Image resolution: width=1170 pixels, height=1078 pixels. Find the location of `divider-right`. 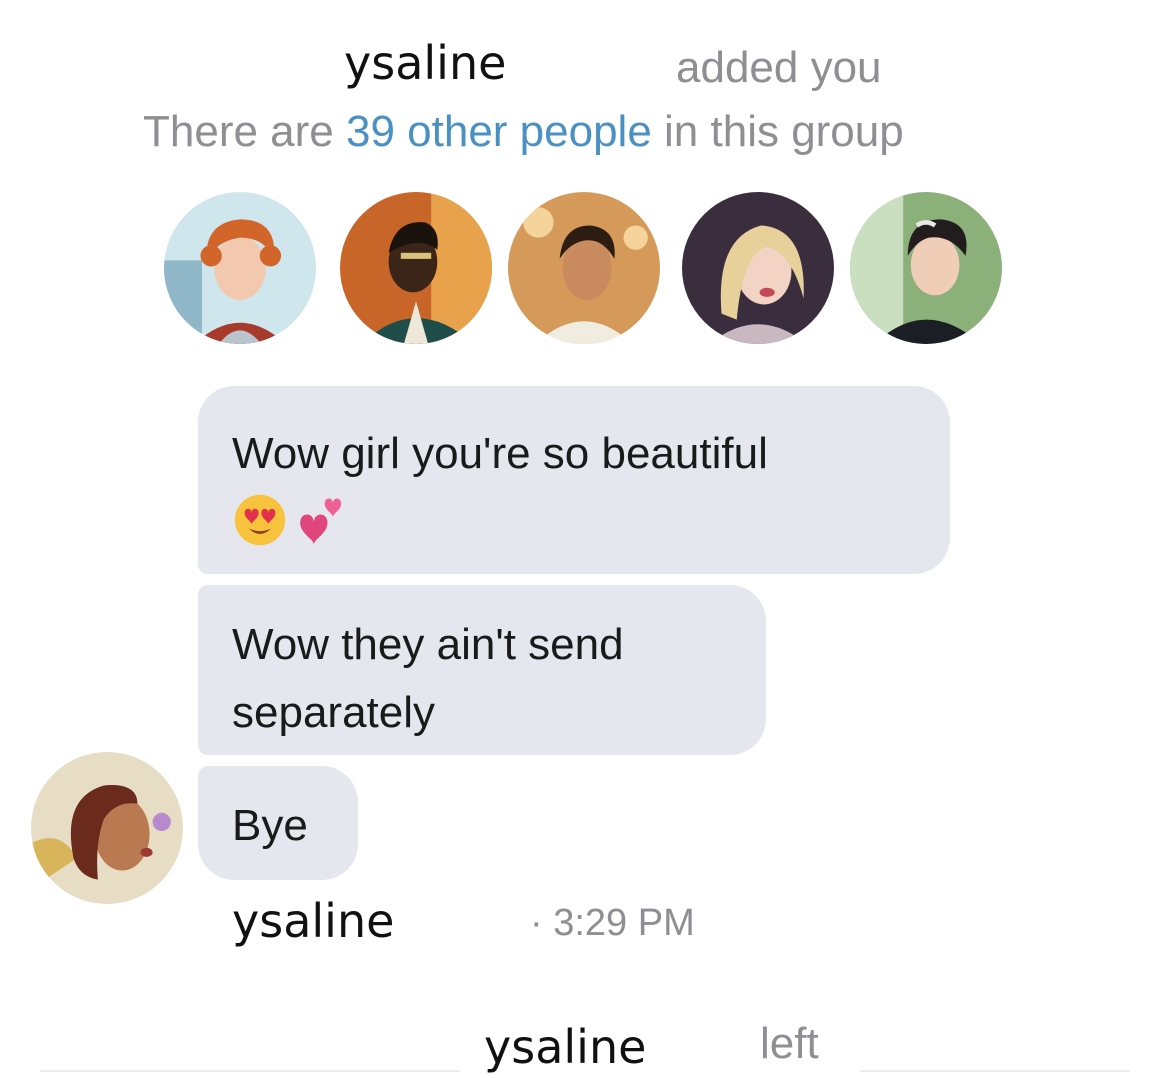

divider-right is located at coordinates (995, 1071).